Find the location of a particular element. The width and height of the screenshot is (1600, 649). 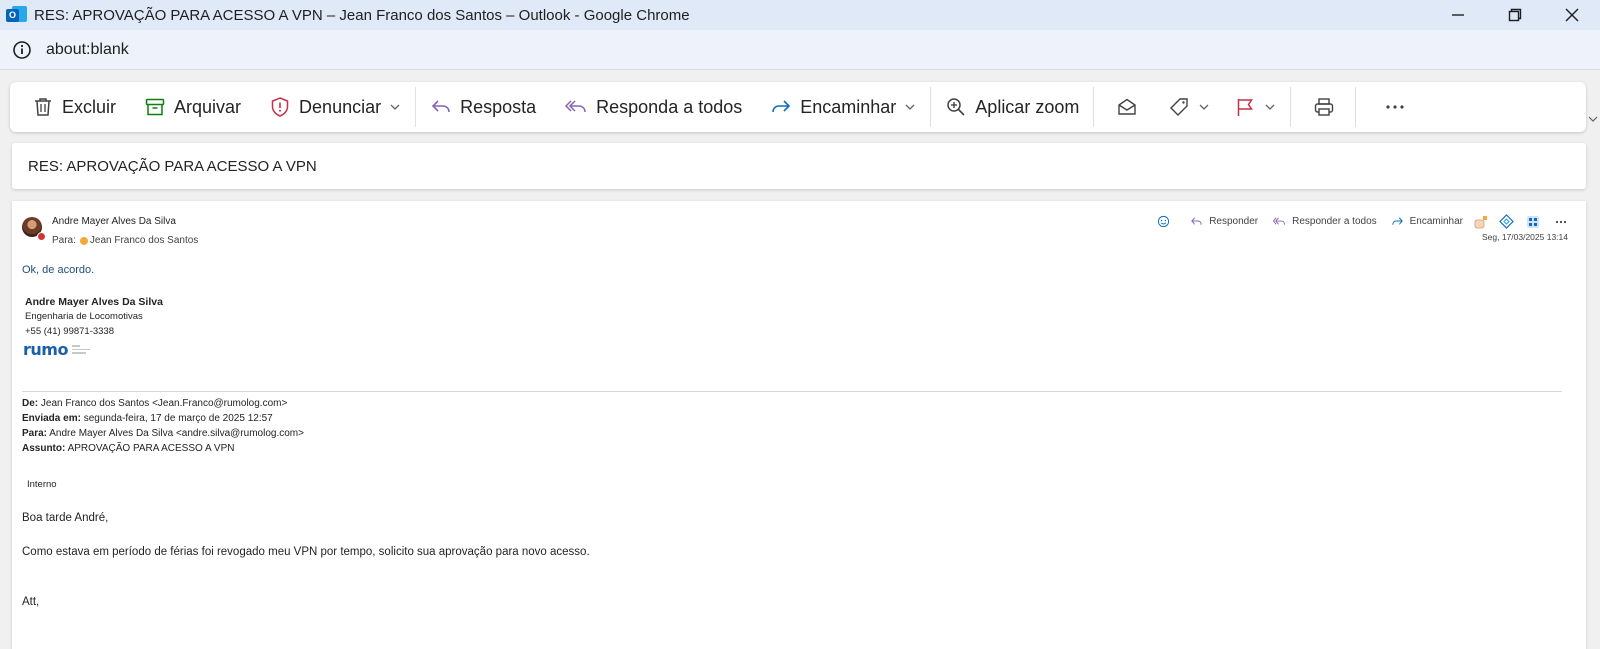

emoji-button is located at coordinates (1163, 221).